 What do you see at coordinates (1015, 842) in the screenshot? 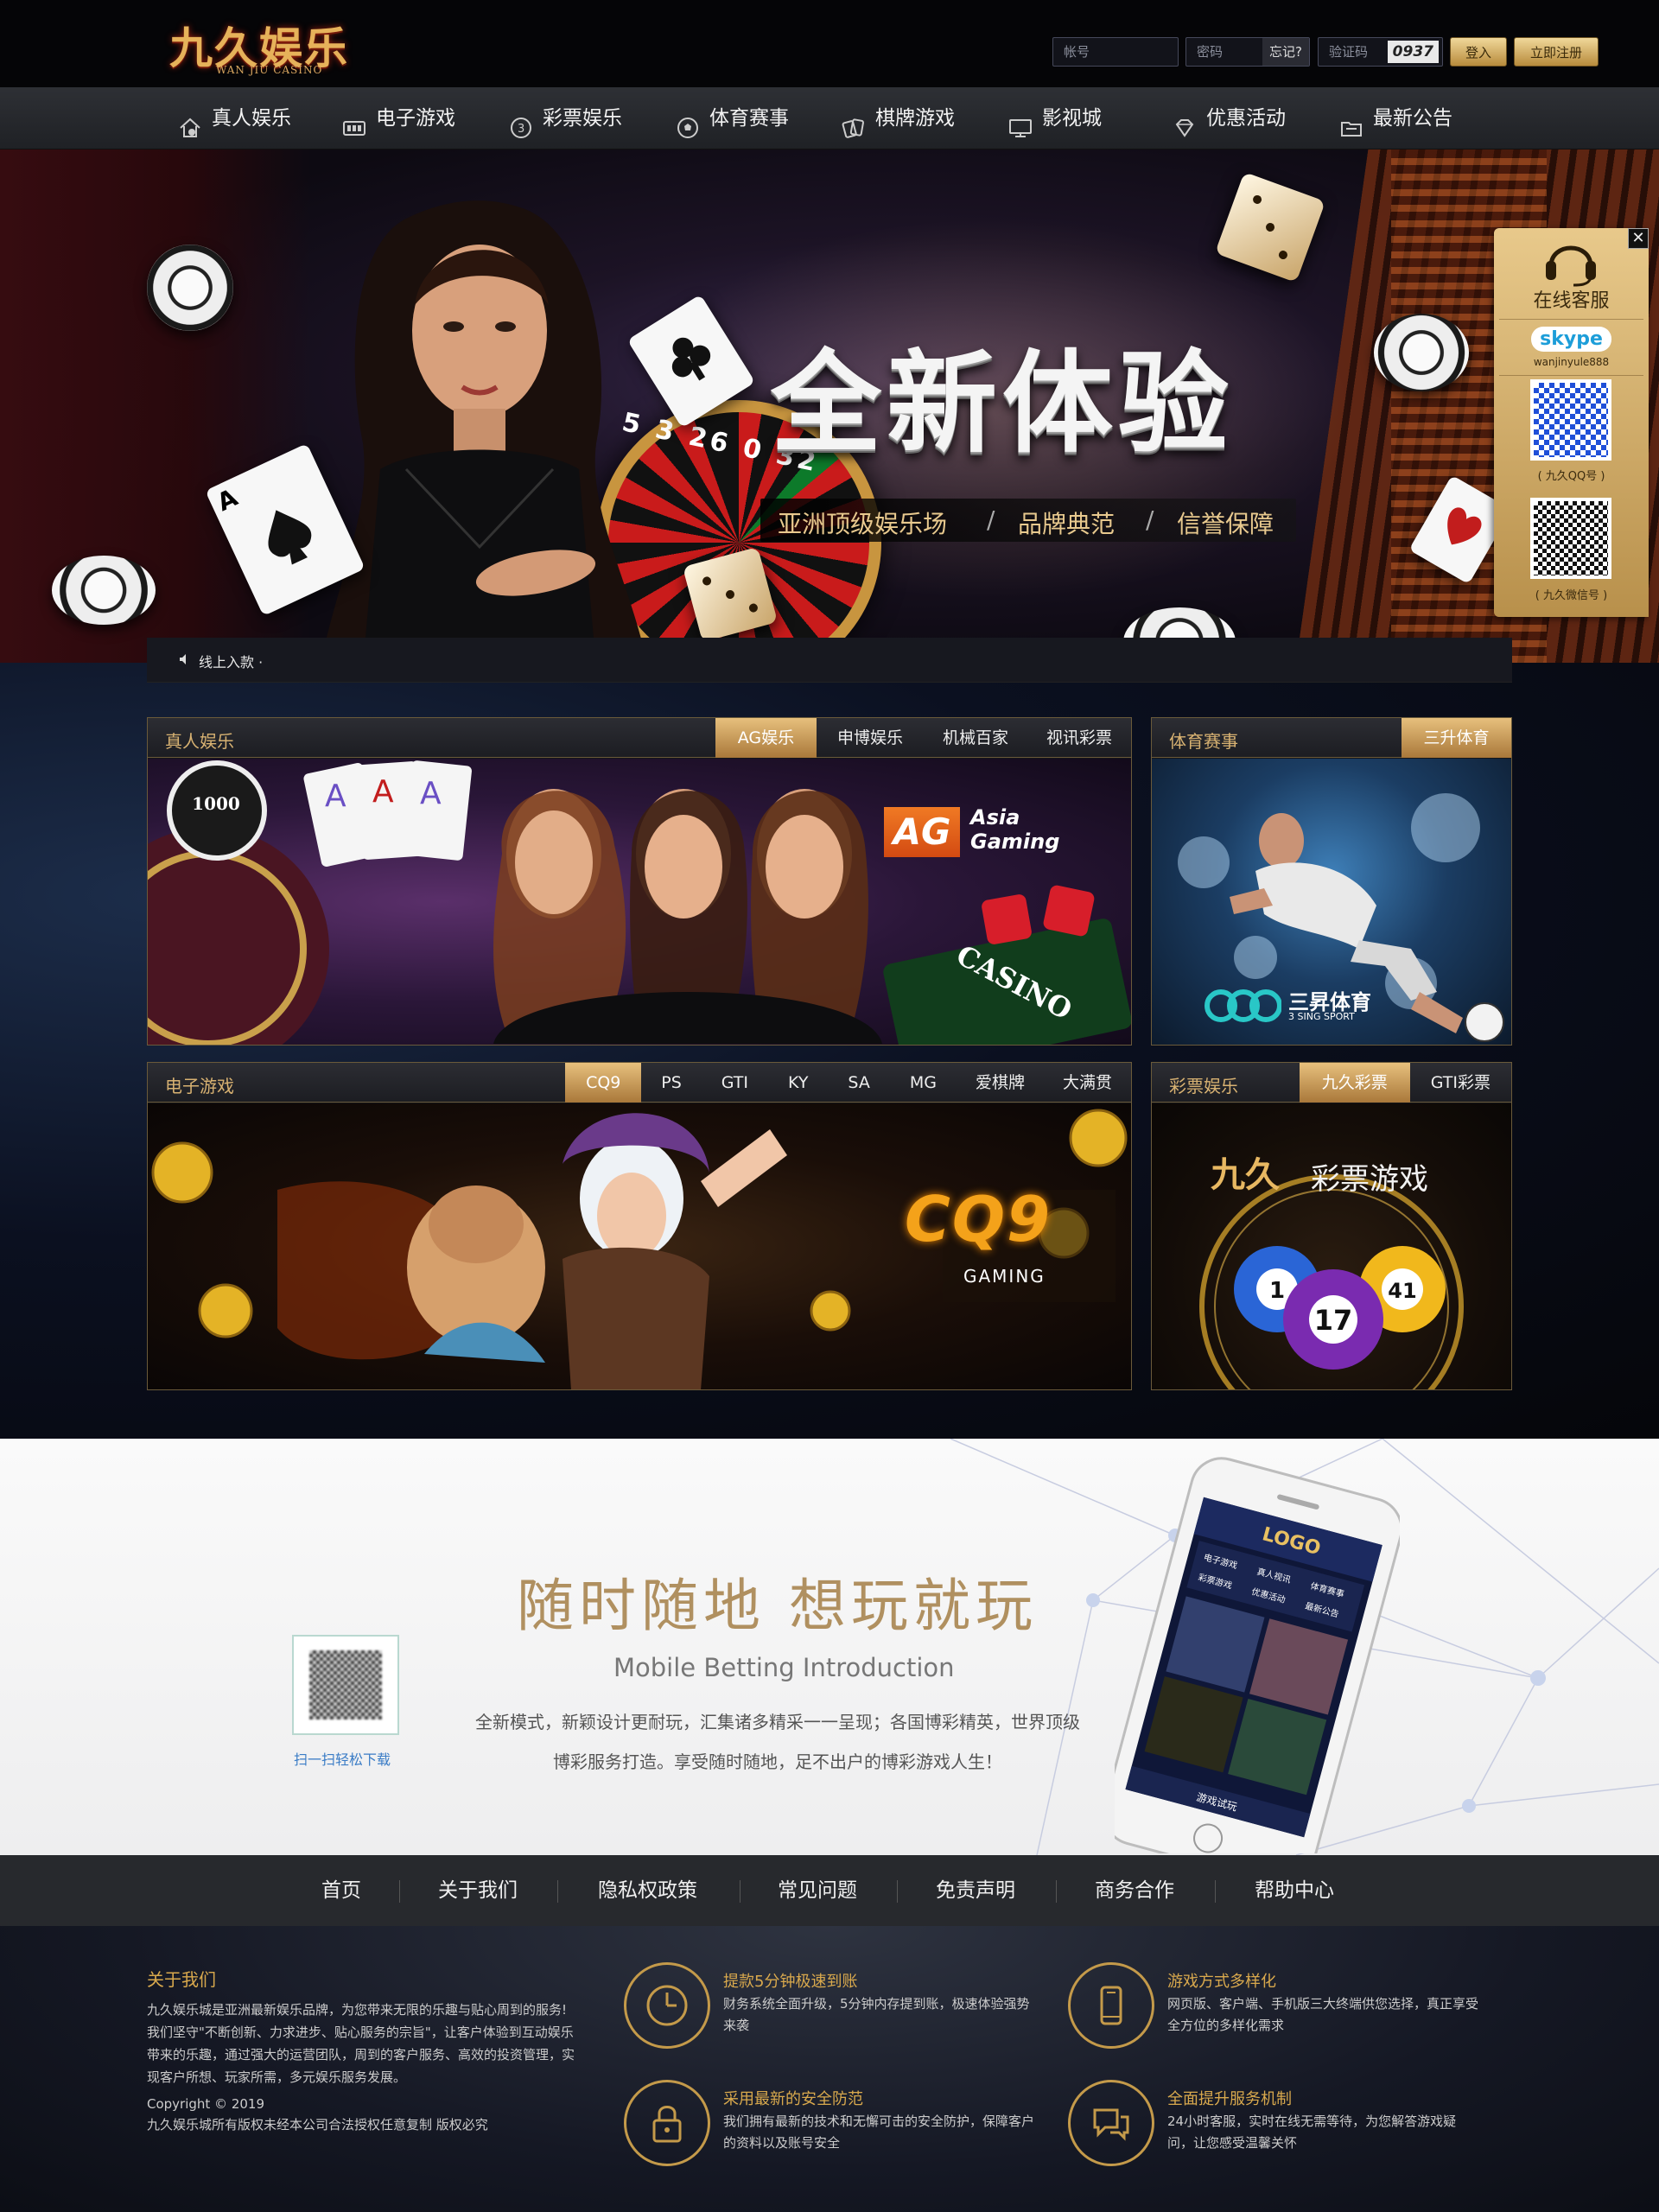
I see `ag-brand-line2: Gaming` at bounding box center [1015, 842].